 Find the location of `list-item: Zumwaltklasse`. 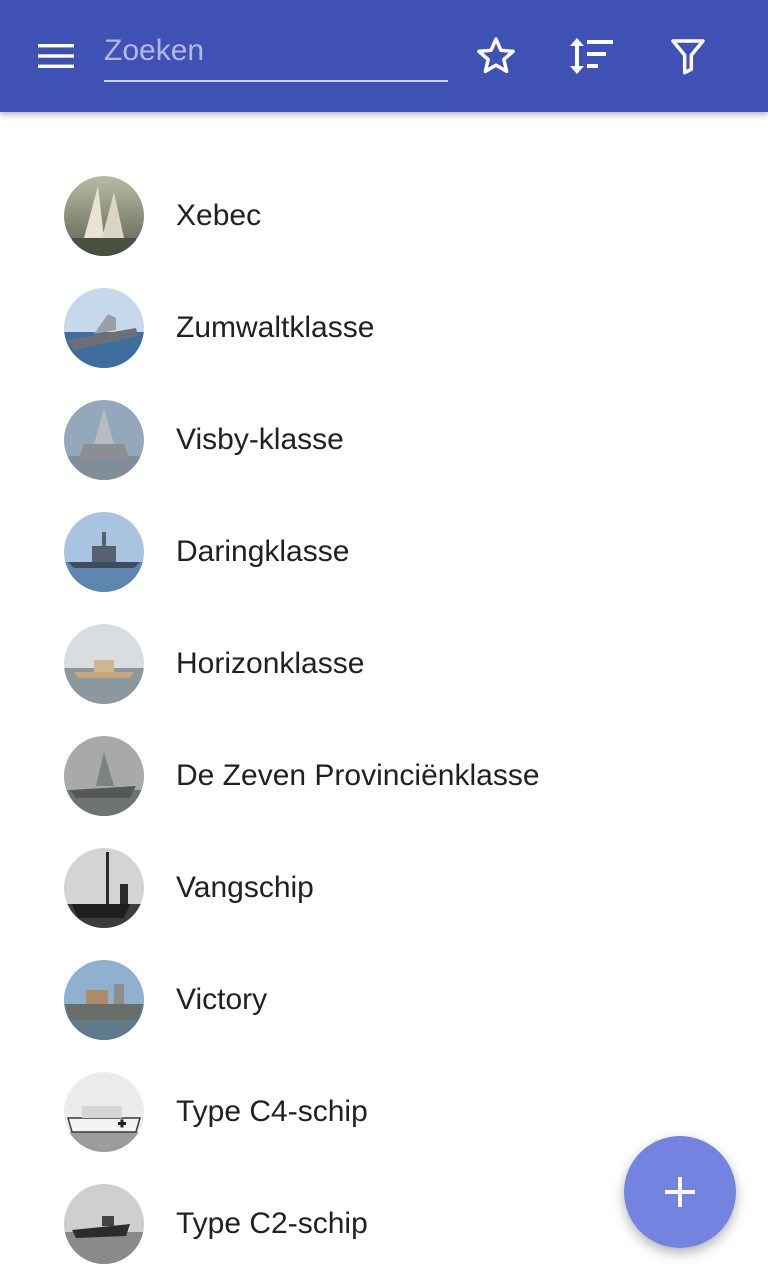

list-item: Zumwaltklasse is located at coordinates (384, 328).